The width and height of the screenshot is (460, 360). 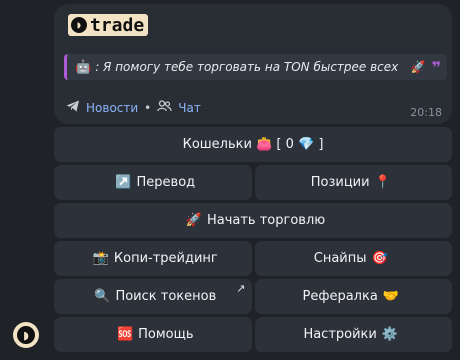 I want to click on settings-label: Настройки, so click(x=340, y=334).